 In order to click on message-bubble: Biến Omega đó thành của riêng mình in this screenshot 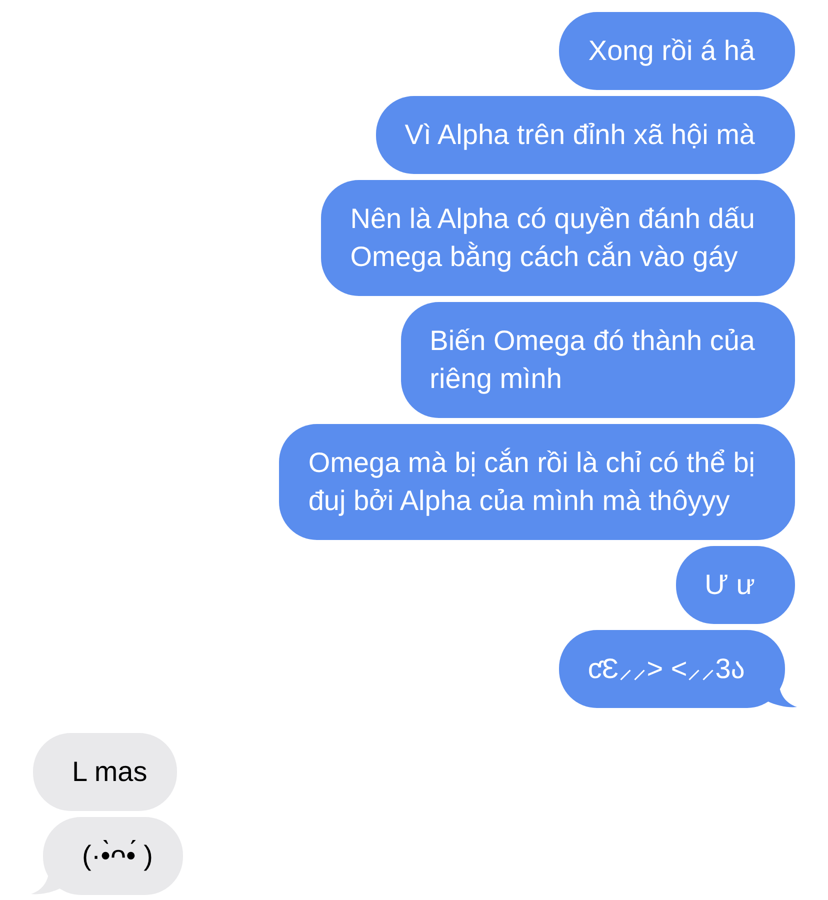, I will do `click(597, 360)`.